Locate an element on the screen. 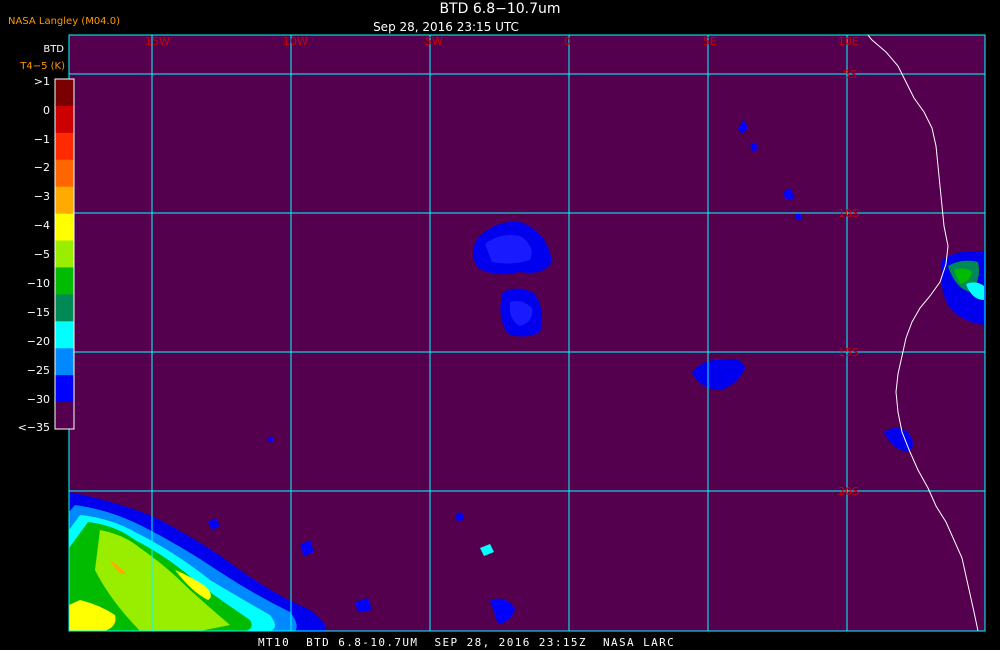  colorbar-tick-label: −5 is located at coordinates (41, 254).